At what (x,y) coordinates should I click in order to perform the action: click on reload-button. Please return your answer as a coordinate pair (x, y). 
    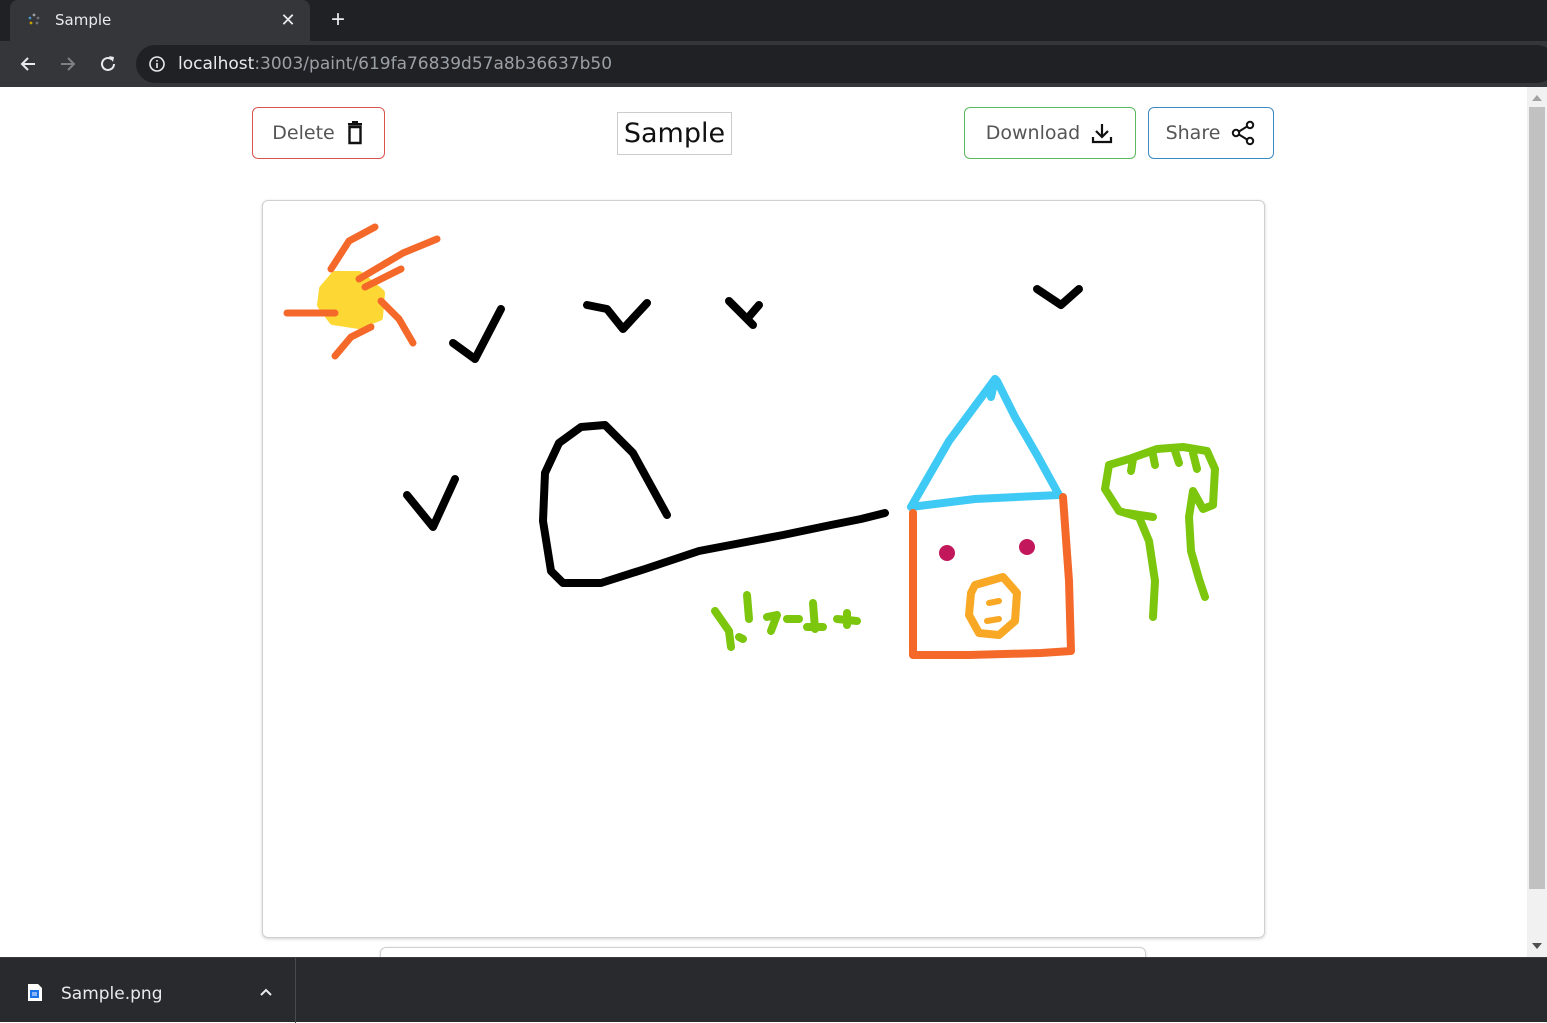
    Looking at the image, I should click on (108, 64).